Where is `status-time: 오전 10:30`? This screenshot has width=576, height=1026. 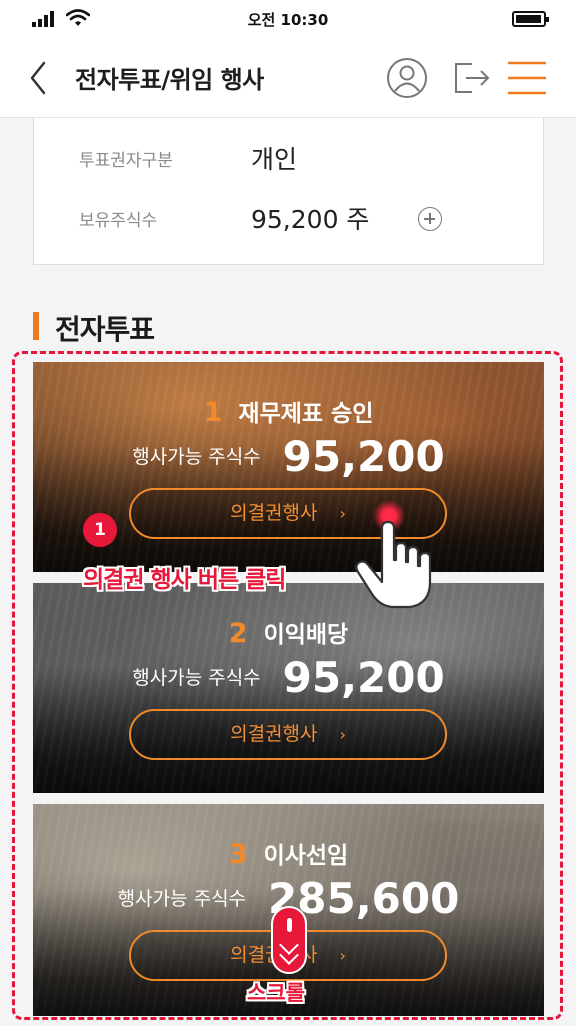
status-time: 오전 10:30 is located at coordinates (288, 20).